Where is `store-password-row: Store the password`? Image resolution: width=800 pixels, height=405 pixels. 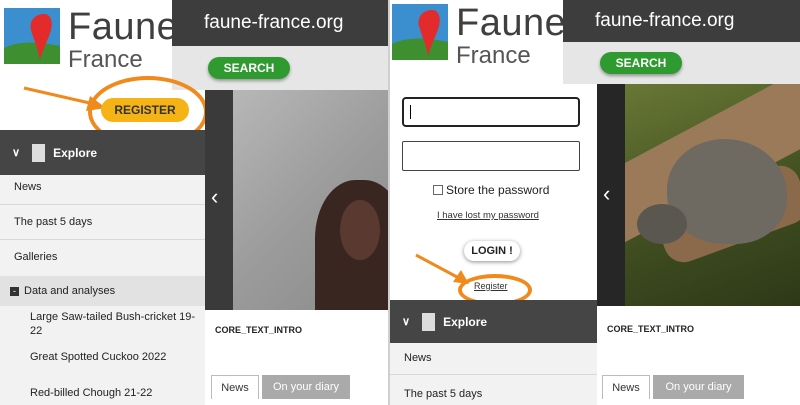
store-password-row: Store the password is located at coordinates (491, 190).